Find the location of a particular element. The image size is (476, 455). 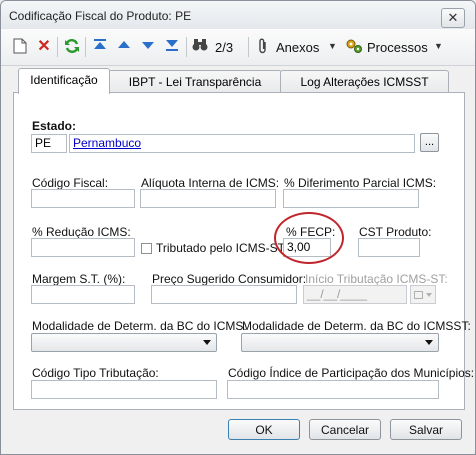

reducao-field is located at coordinates (83, 247).